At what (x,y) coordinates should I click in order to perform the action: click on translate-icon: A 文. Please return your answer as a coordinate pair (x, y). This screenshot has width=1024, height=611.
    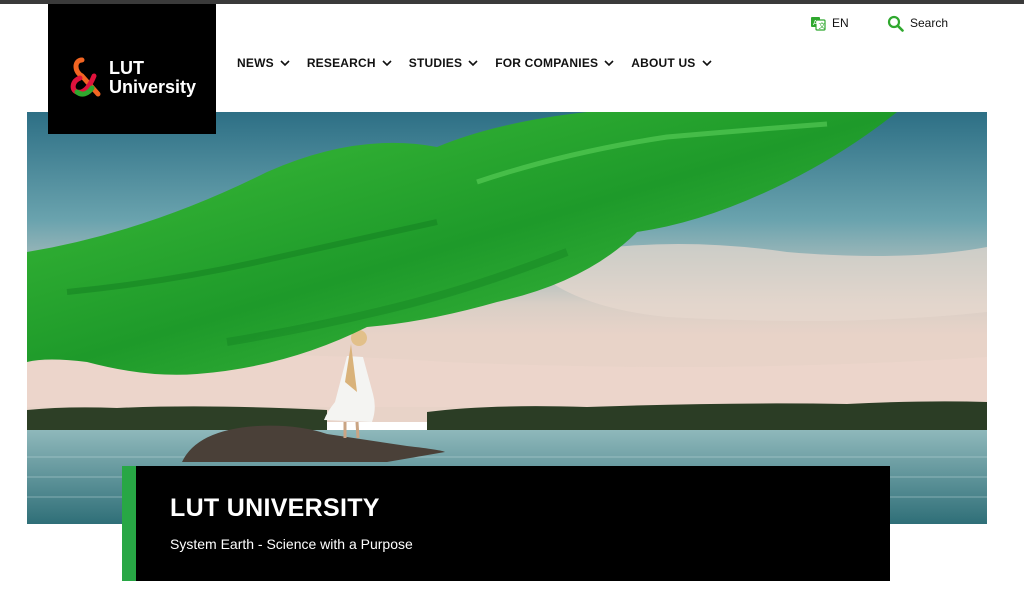
    Looking at the image, I should click on (818, 24).